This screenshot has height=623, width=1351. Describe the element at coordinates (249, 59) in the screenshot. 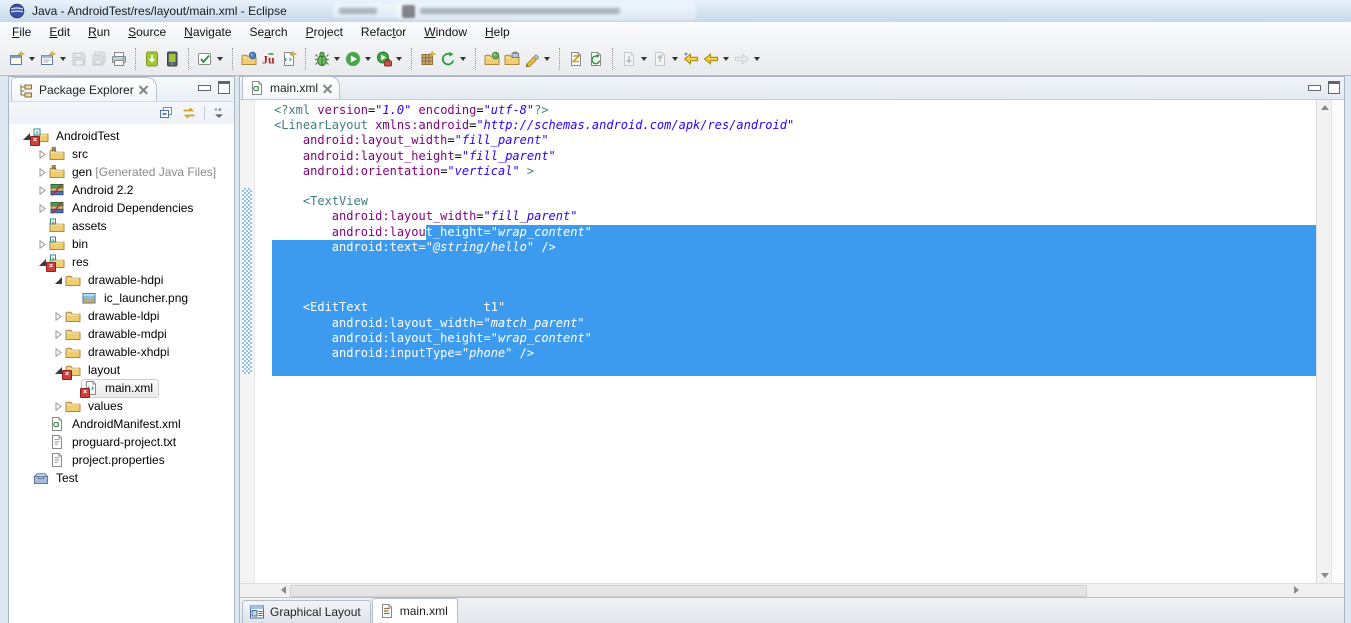

I see `java-type-browse-button` at that location.